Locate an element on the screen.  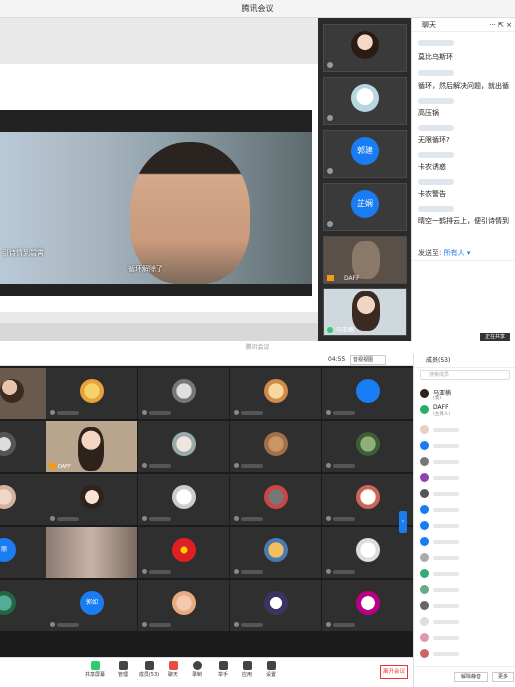
video-subtitle-left: 引诗情到碧霄 is located at coordinates (23, 253).